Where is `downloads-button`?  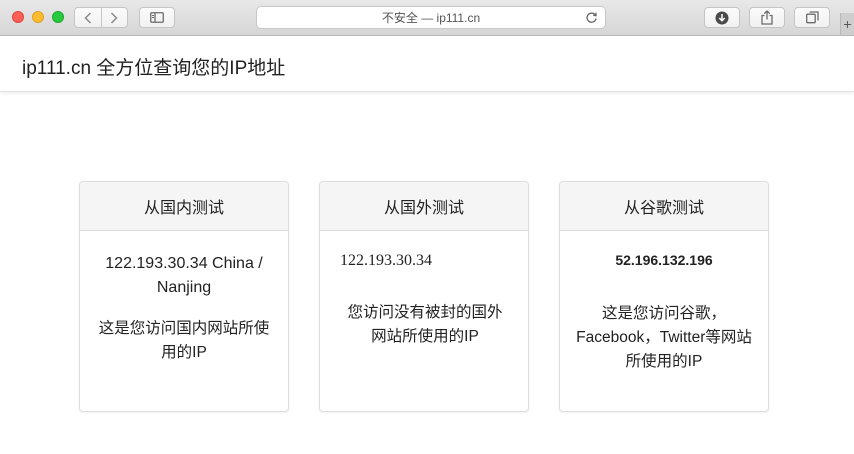 downloads-button is located at coordinates (722, 17).